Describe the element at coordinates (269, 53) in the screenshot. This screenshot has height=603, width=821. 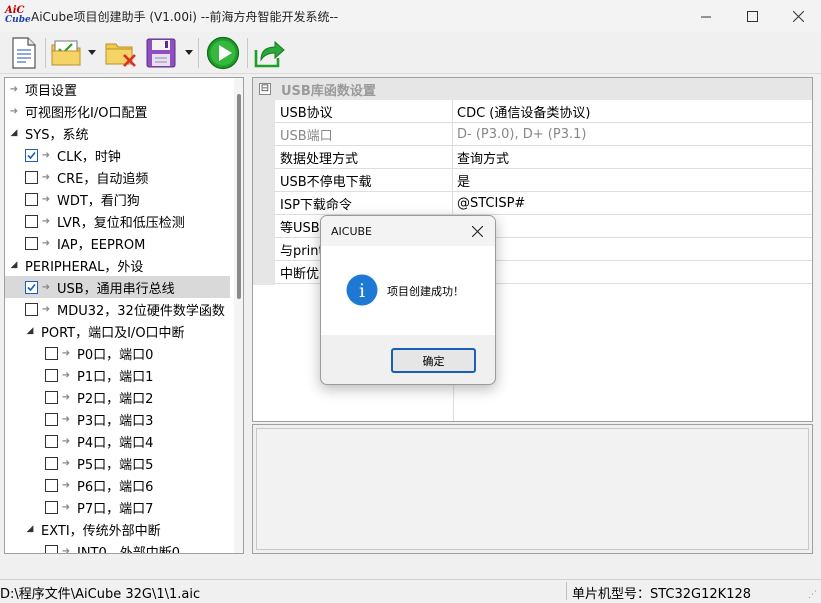
I see `export-button` at that location.